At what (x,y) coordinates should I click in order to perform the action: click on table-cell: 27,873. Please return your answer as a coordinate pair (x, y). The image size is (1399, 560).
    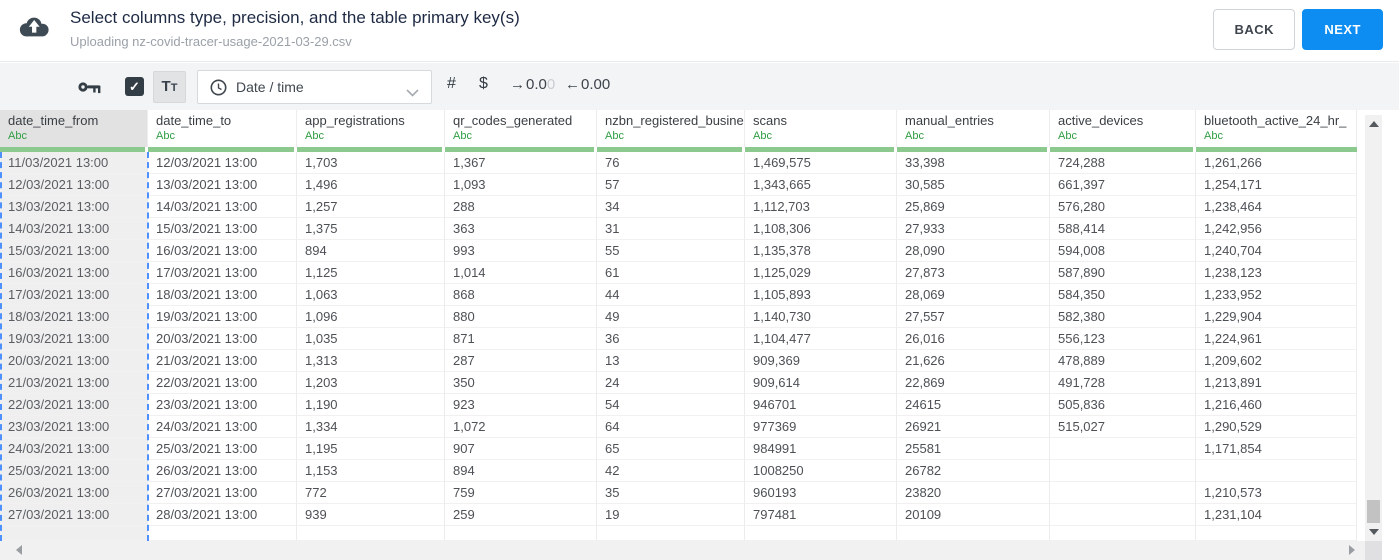
    Looking at the image, I should click on (973, 273).